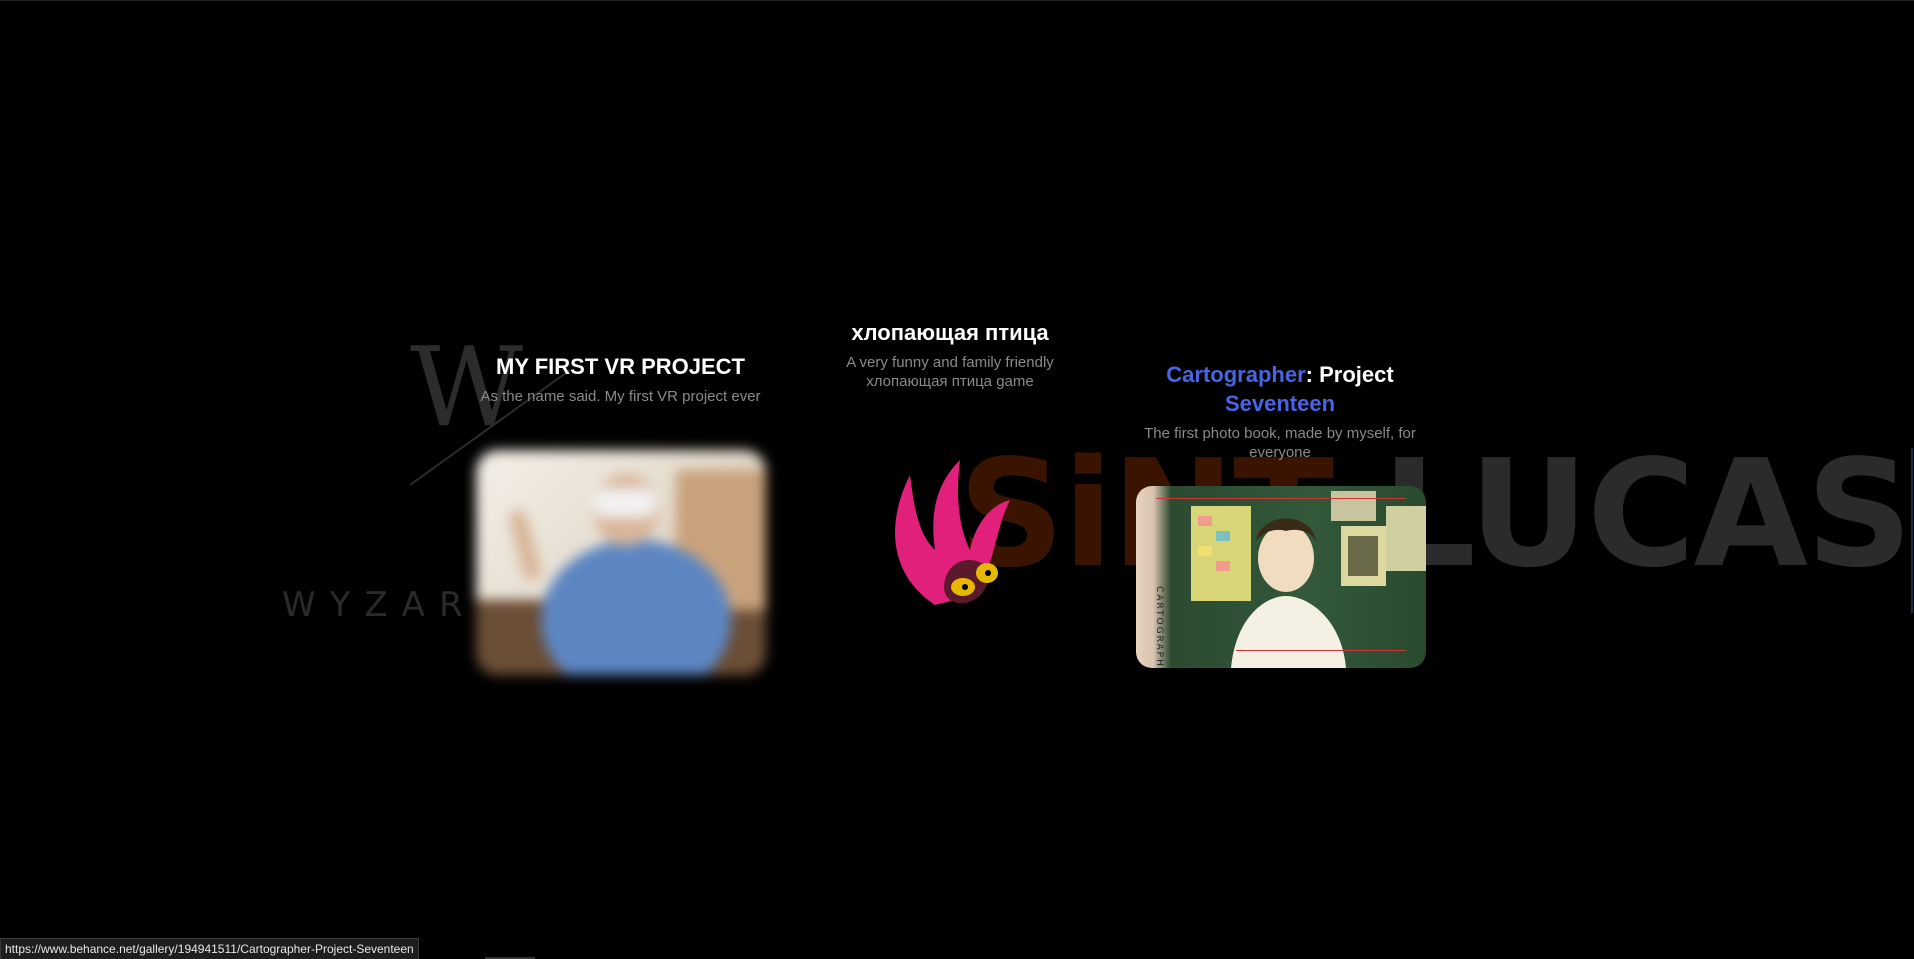 The height and width of the screenshot is (959, 1914). What do you see at coordinates (620, 366) in the screenshot?
I see `project-title: MY FIRST VR PROJECT` at bounding box center [620, 366].